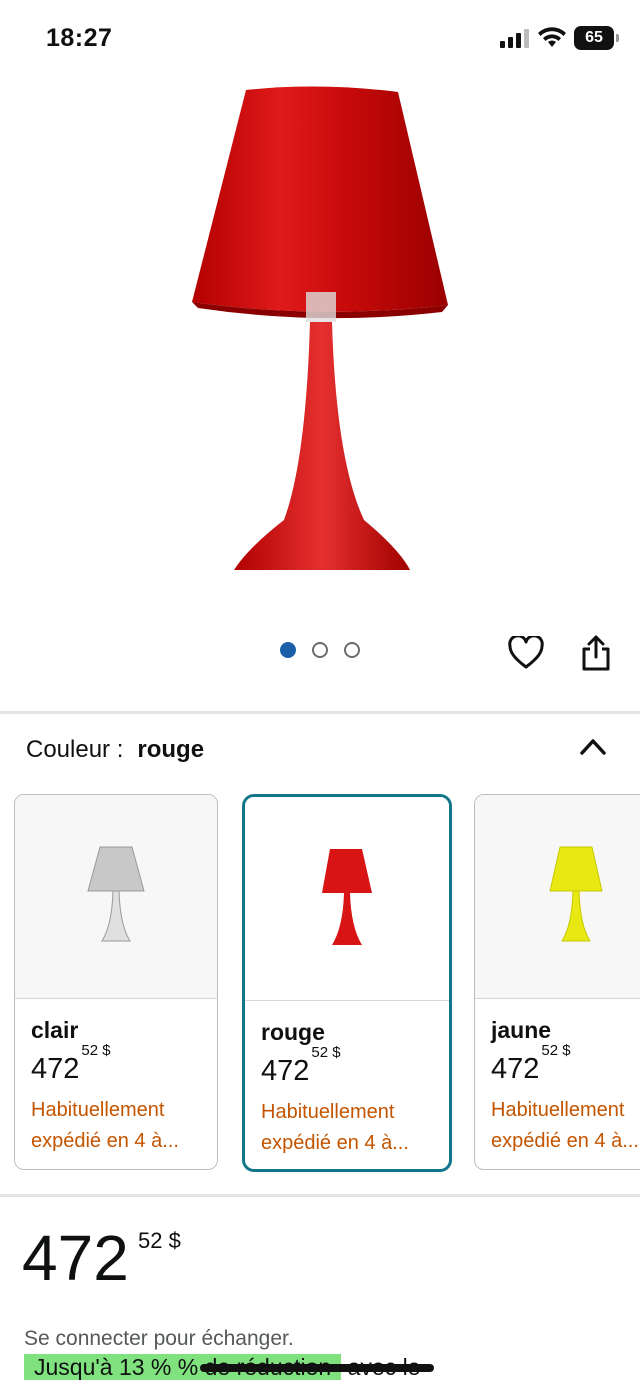 The image size is (640, 1386). Describe the element at coordinates (116, 893) in the screenshot. I see `clear-lamp-image` at that location.